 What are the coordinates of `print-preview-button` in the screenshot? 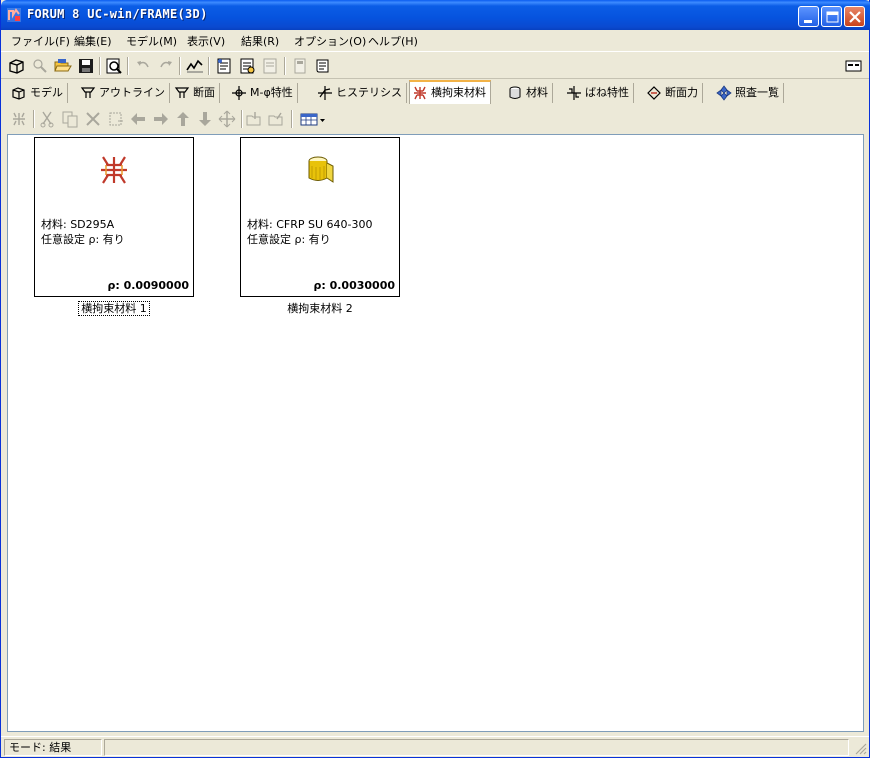 It's located at (114, 66).